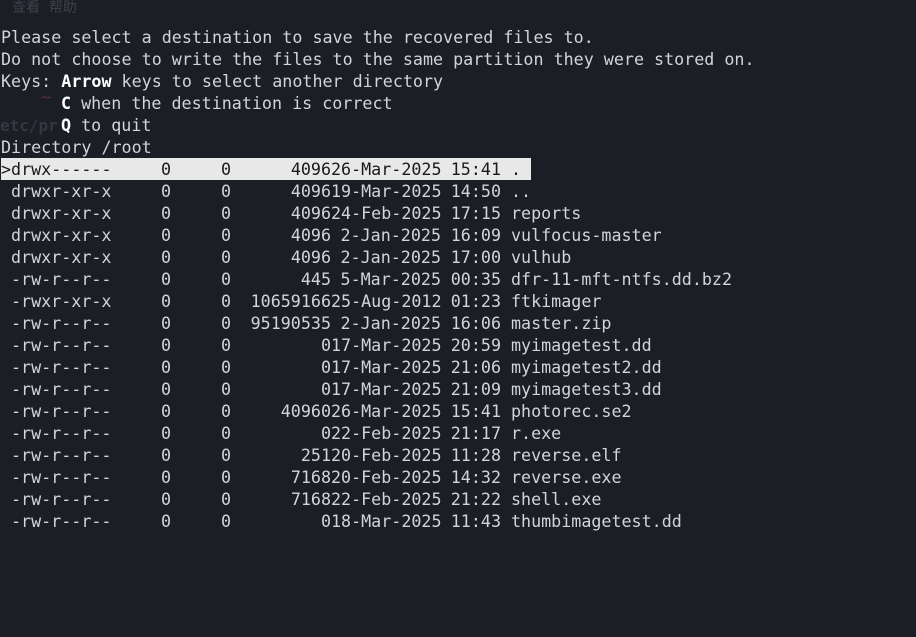 Image resolution: width=916 pixels, height=637 pixels. What do you see at coordinates (541, 257) in the screenshot?
I see `entry-name: vulhub` at bounding box center [541, 257].